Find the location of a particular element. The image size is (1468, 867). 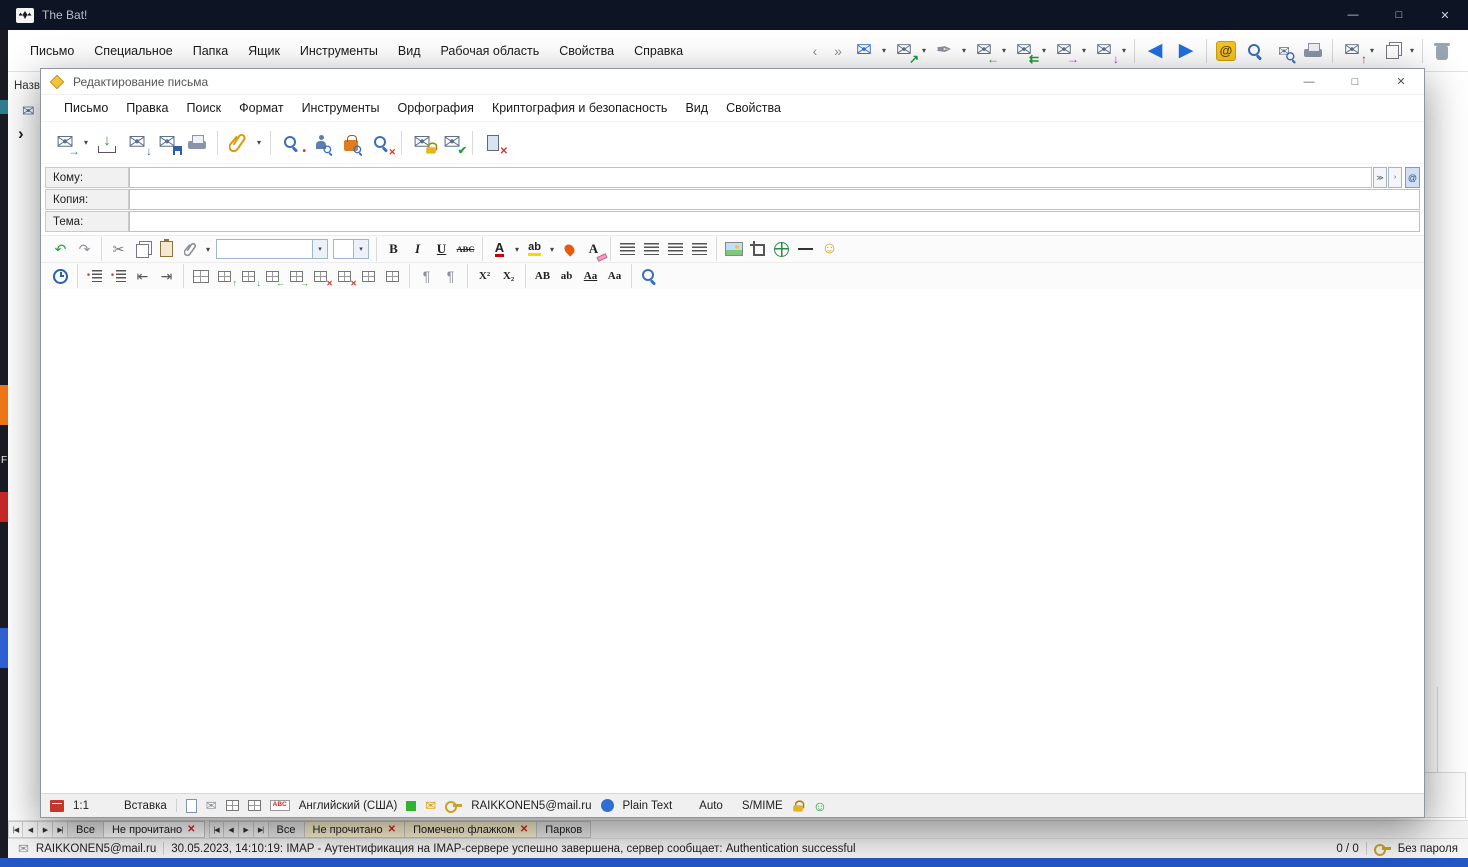

insert-link-button is located at coordinates (781, 249).